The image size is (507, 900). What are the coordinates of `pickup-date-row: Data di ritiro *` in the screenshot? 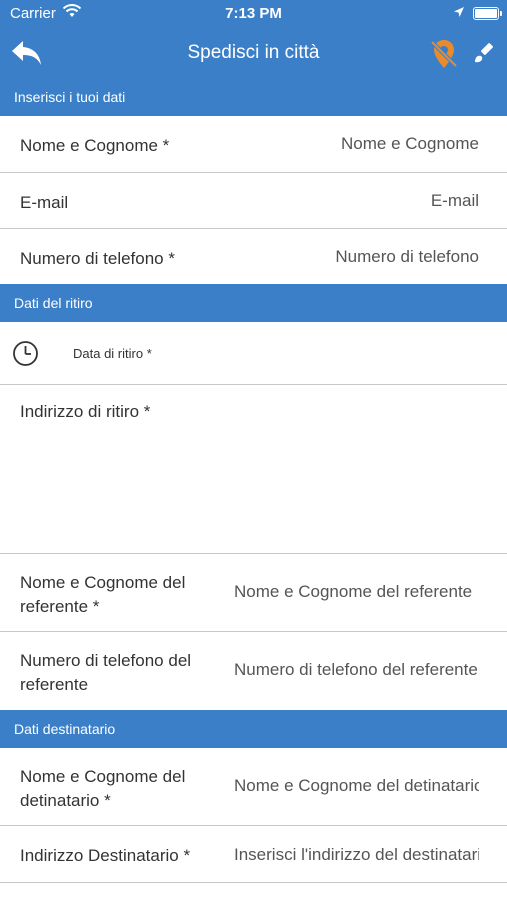 It's located at (253, 353).